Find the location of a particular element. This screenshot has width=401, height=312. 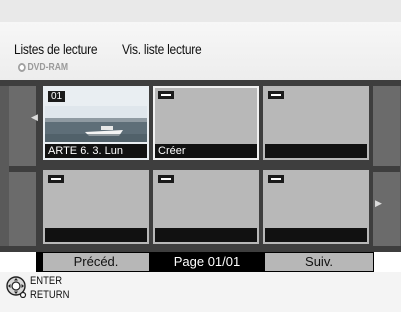

playlist-caption: ARTE 6. 3. Lun is located at coordinates (96, 151).